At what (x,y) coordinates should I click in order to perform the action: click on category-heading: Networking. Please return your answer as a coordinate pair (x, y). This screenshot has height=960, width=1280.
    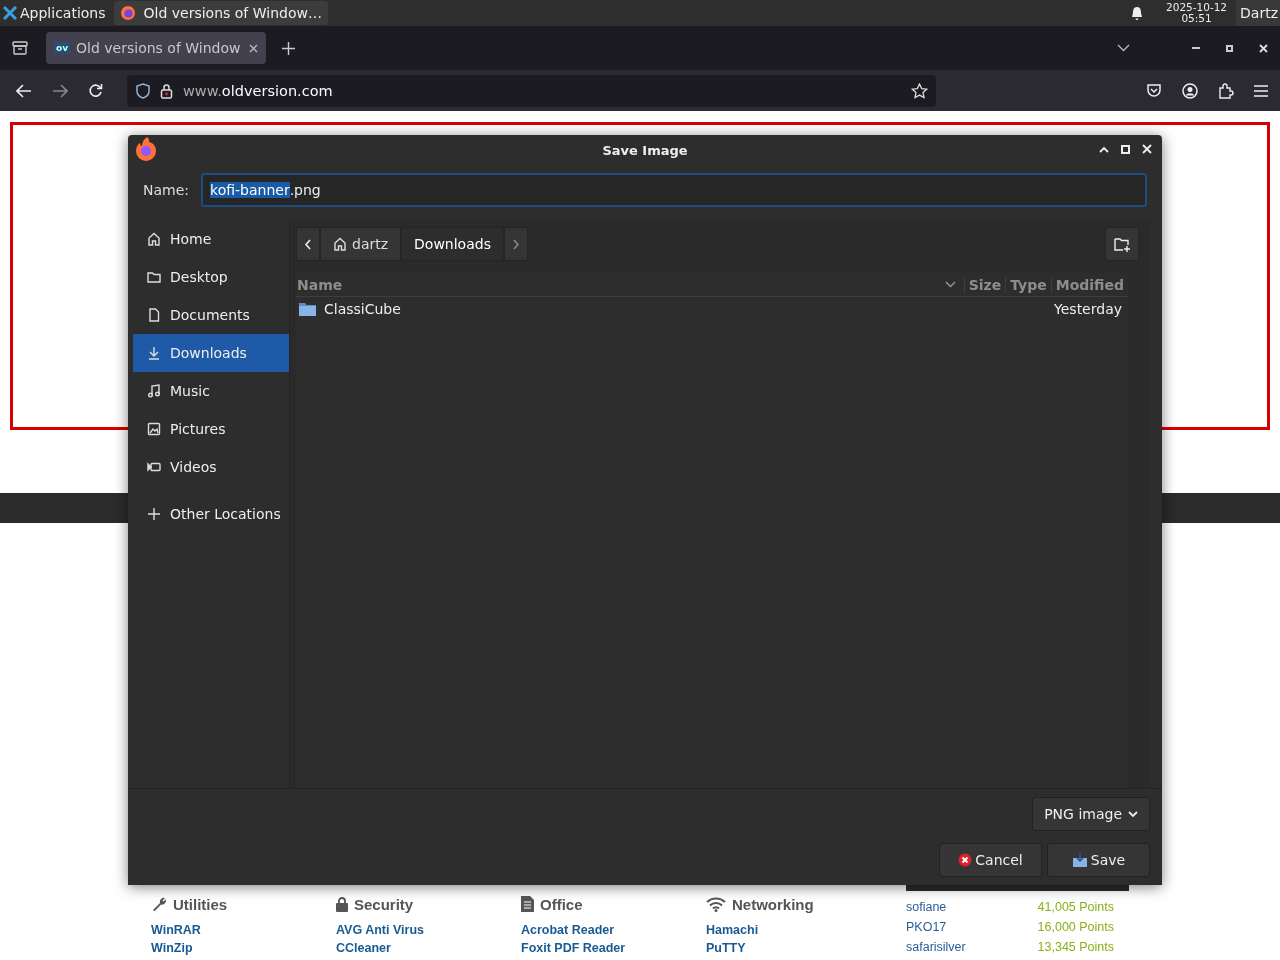
    Looking at the image, I should click on (773, 904).